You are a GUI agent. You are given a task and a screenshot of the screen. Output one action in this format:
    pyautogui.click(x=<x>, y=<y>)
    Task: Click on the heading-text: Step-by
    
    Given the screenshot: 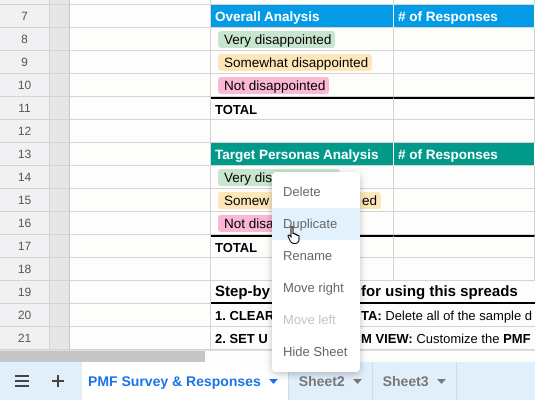 What is the action you would take?
    pyautogui.click(x=242, y=291)
    